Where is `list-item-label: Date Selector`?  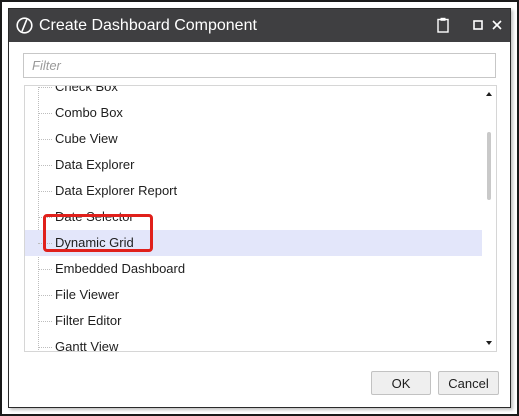 list-item-label: Date Selector is located at coordinates (94, 216).